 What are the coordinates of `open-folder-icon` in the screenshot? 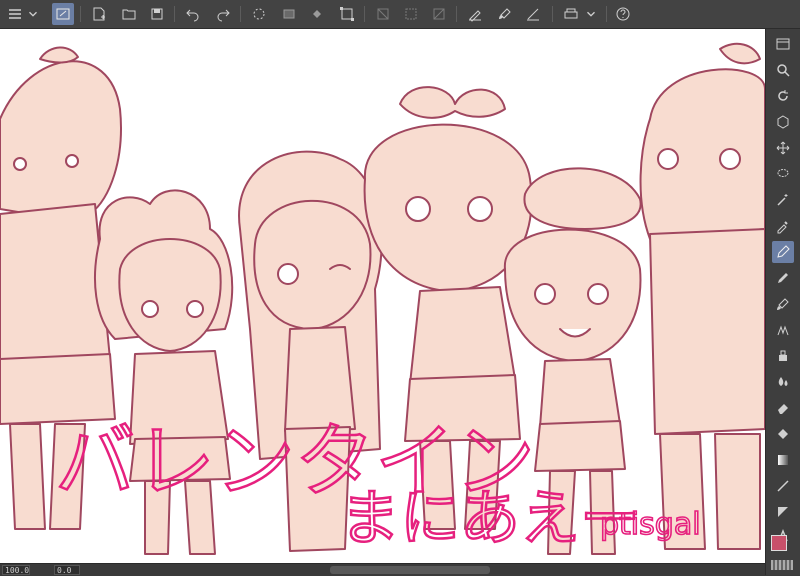 It's located at (129, 14).